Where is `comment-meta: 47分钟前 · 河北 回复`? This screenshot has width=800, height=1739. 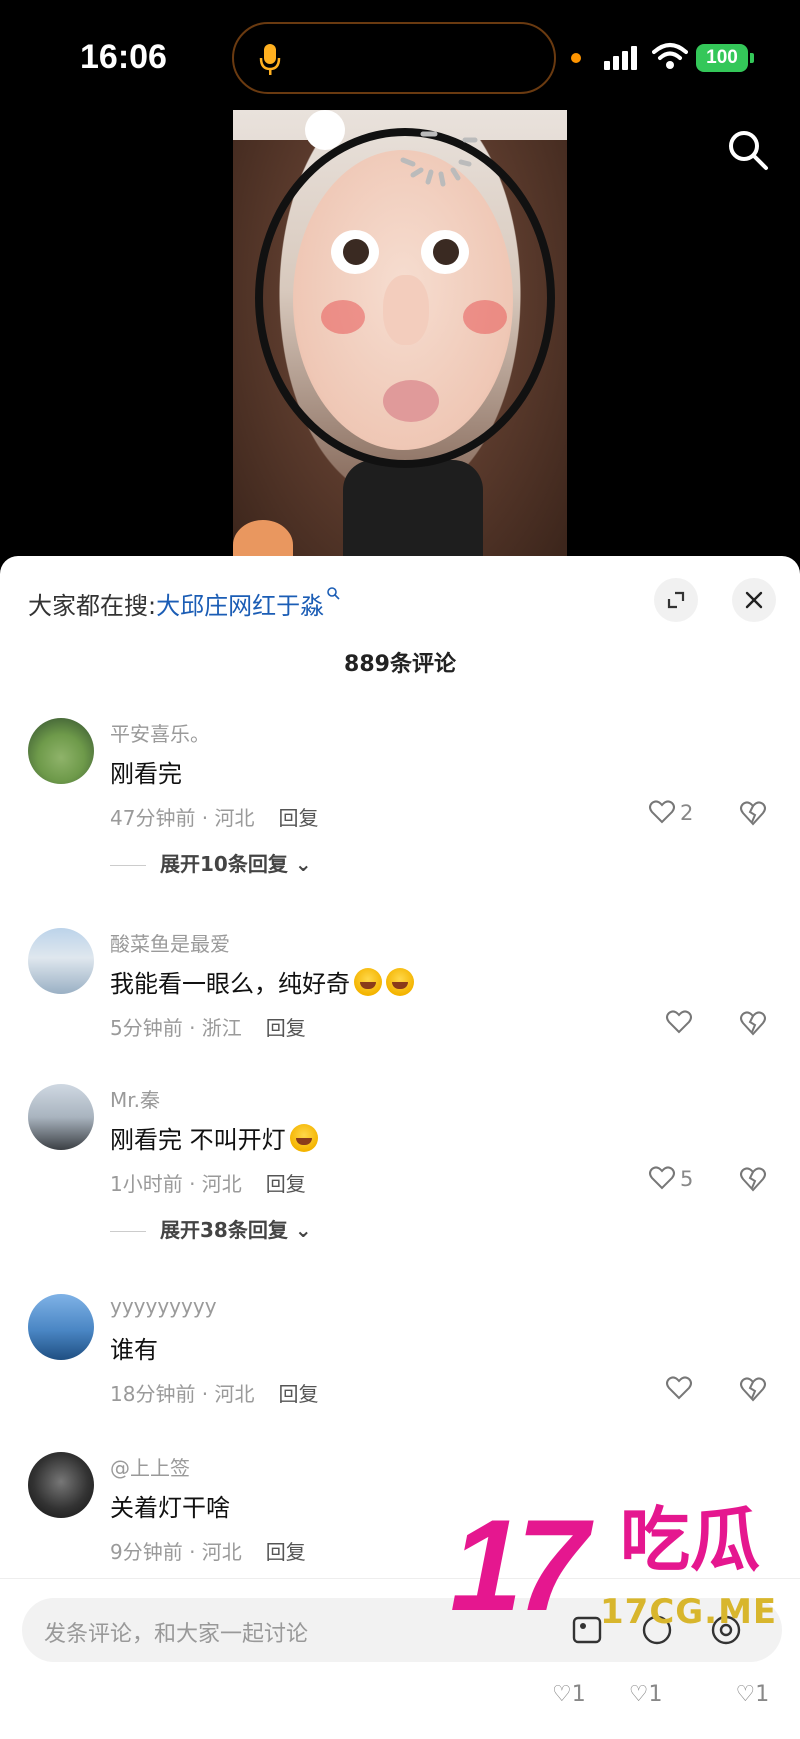
comment-meta: 47分钟前 · 河北 回复 is located at coordinates (214, 816).